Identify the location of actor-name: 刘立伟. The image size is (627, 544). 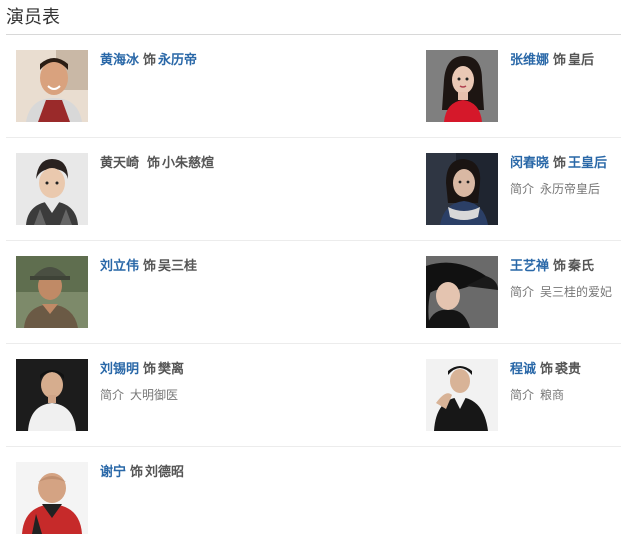
(119, 266).